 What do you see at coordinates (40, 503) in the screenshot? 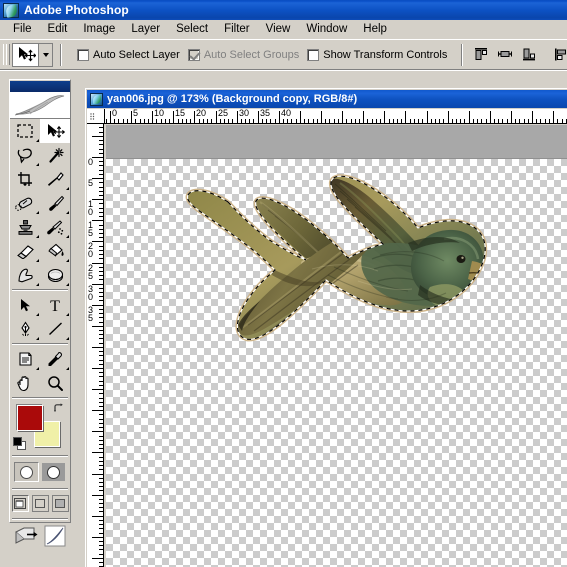
I see `full-screen-with-menubar-button` at bounding box center [40, 503].